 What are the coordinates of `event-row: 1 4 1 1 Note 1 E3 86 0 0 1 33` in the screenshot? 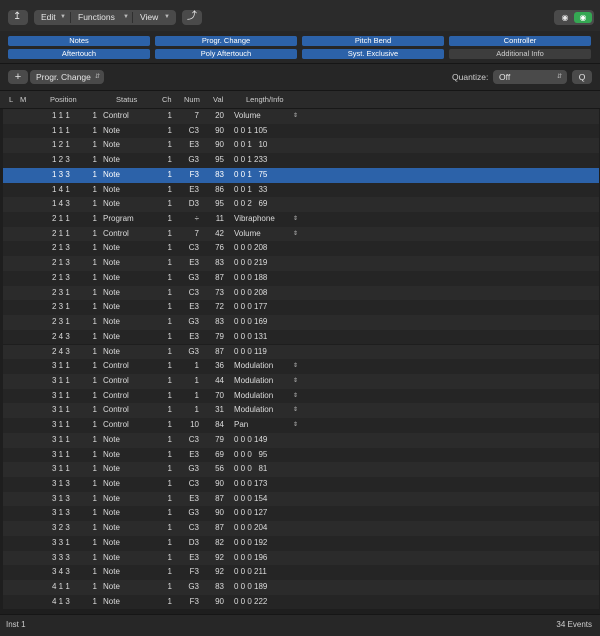 It's located at (301, 190).